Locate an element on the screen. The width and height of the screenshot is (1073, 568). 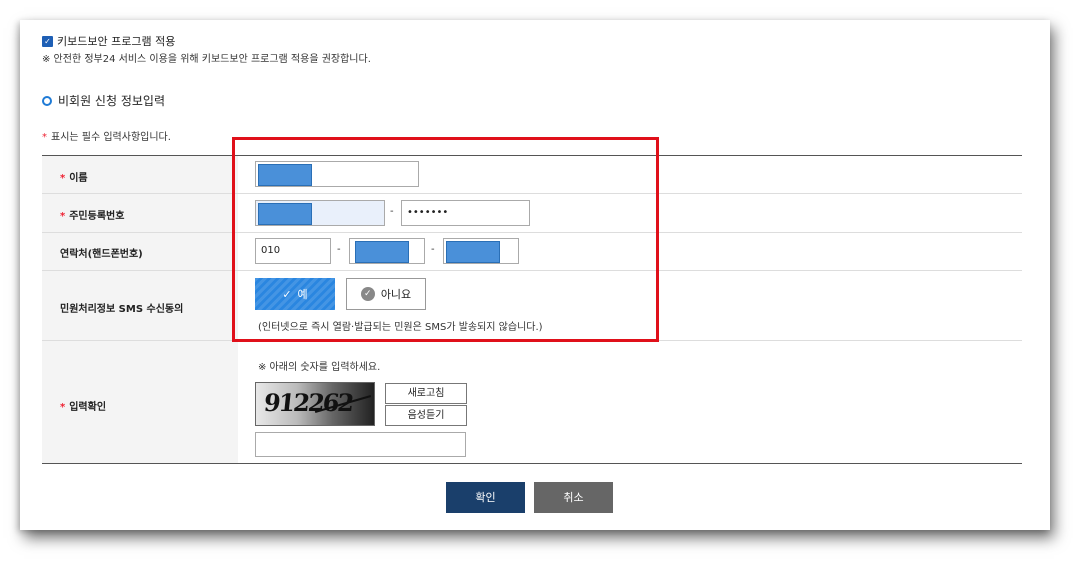
checkbox-checked-icon: ✓ is located at coordinates (47, 41).